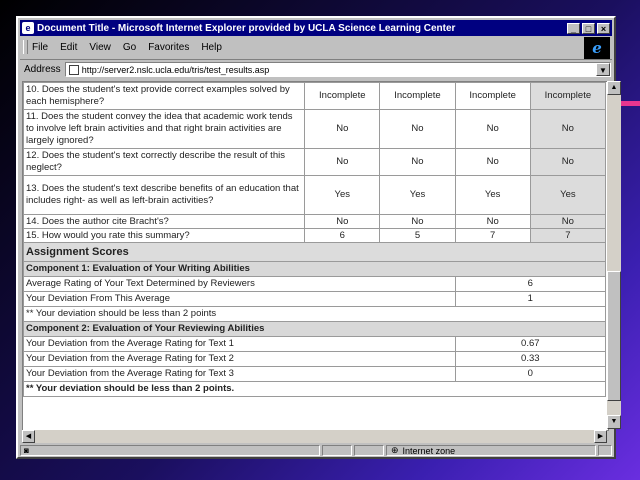  I want to click on ie-icon: e, so click(28, 28).